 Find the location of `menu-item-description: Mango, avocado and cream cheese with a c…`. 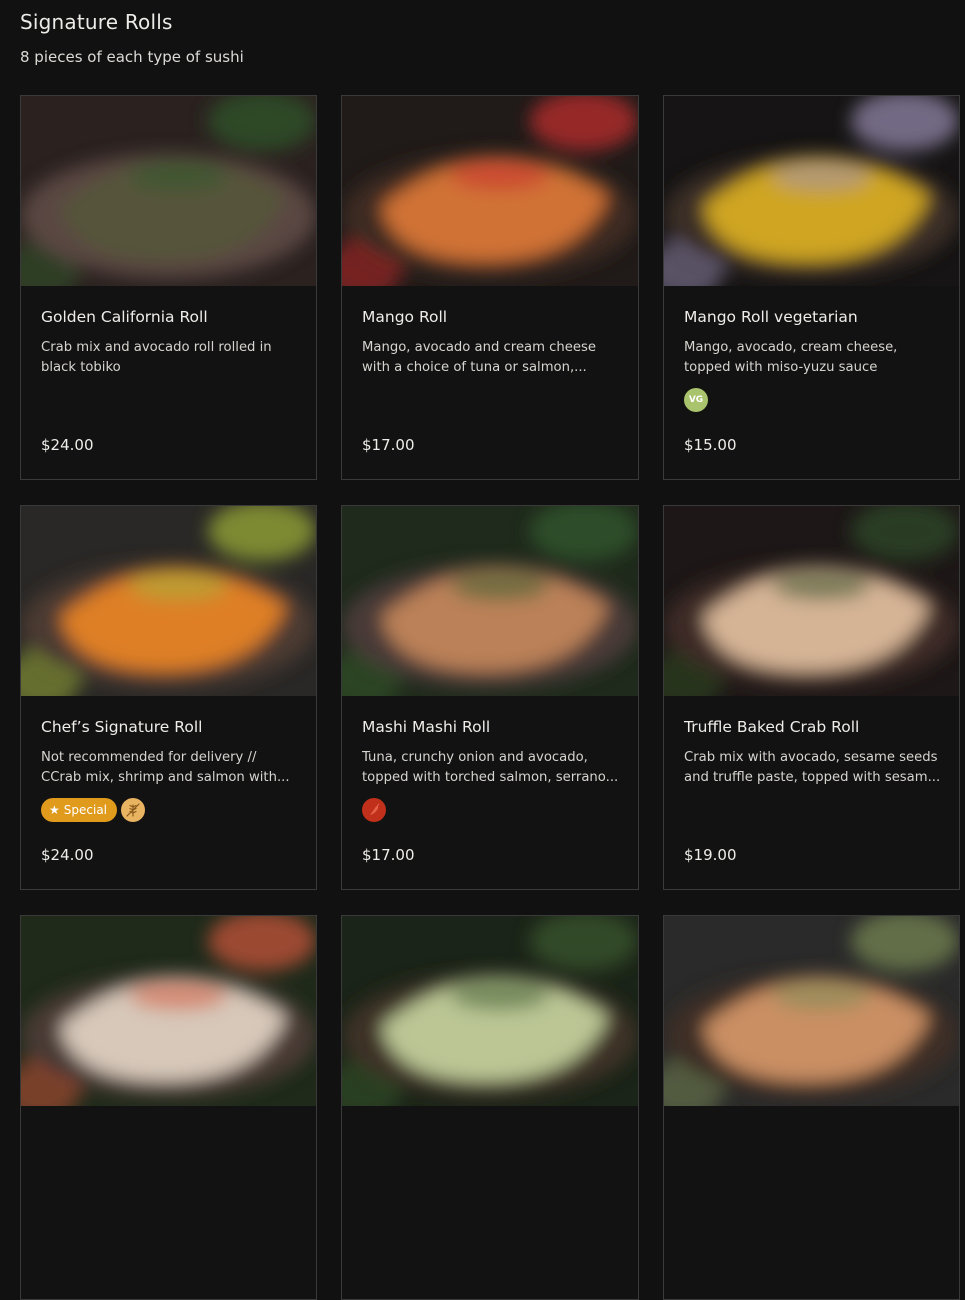

menu-item-description: Mango, avocado and cream cheese with a c… is located at coordinates (479, 357).